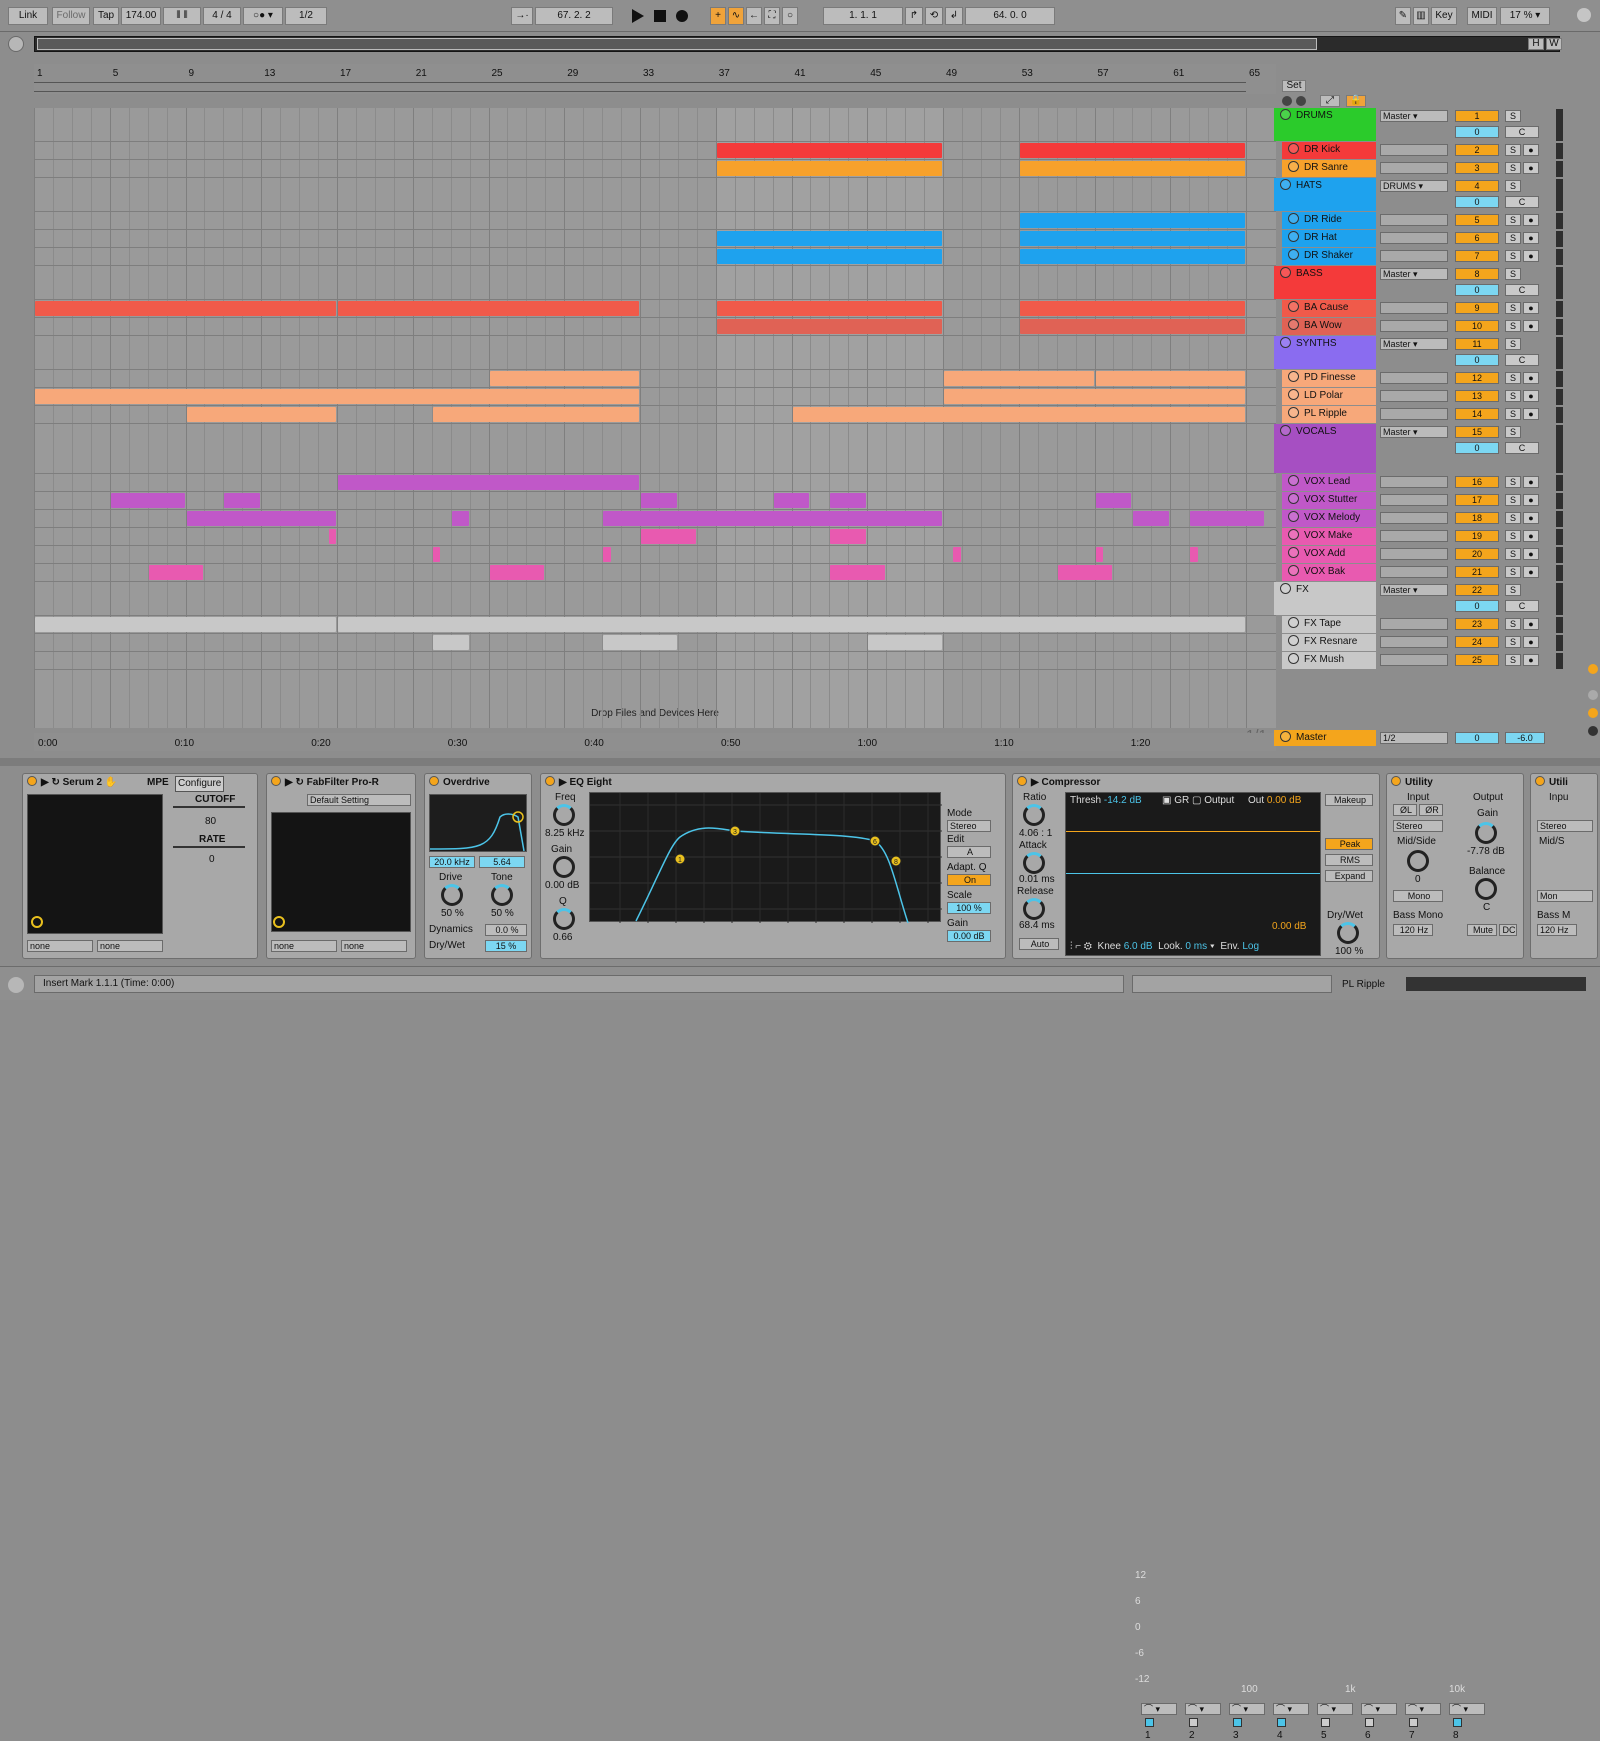 This screenshot has width=1600, height=1741. Describe the element at coordinates (341, 872) in the screenshot. I see `fabfilter-display` at that location.